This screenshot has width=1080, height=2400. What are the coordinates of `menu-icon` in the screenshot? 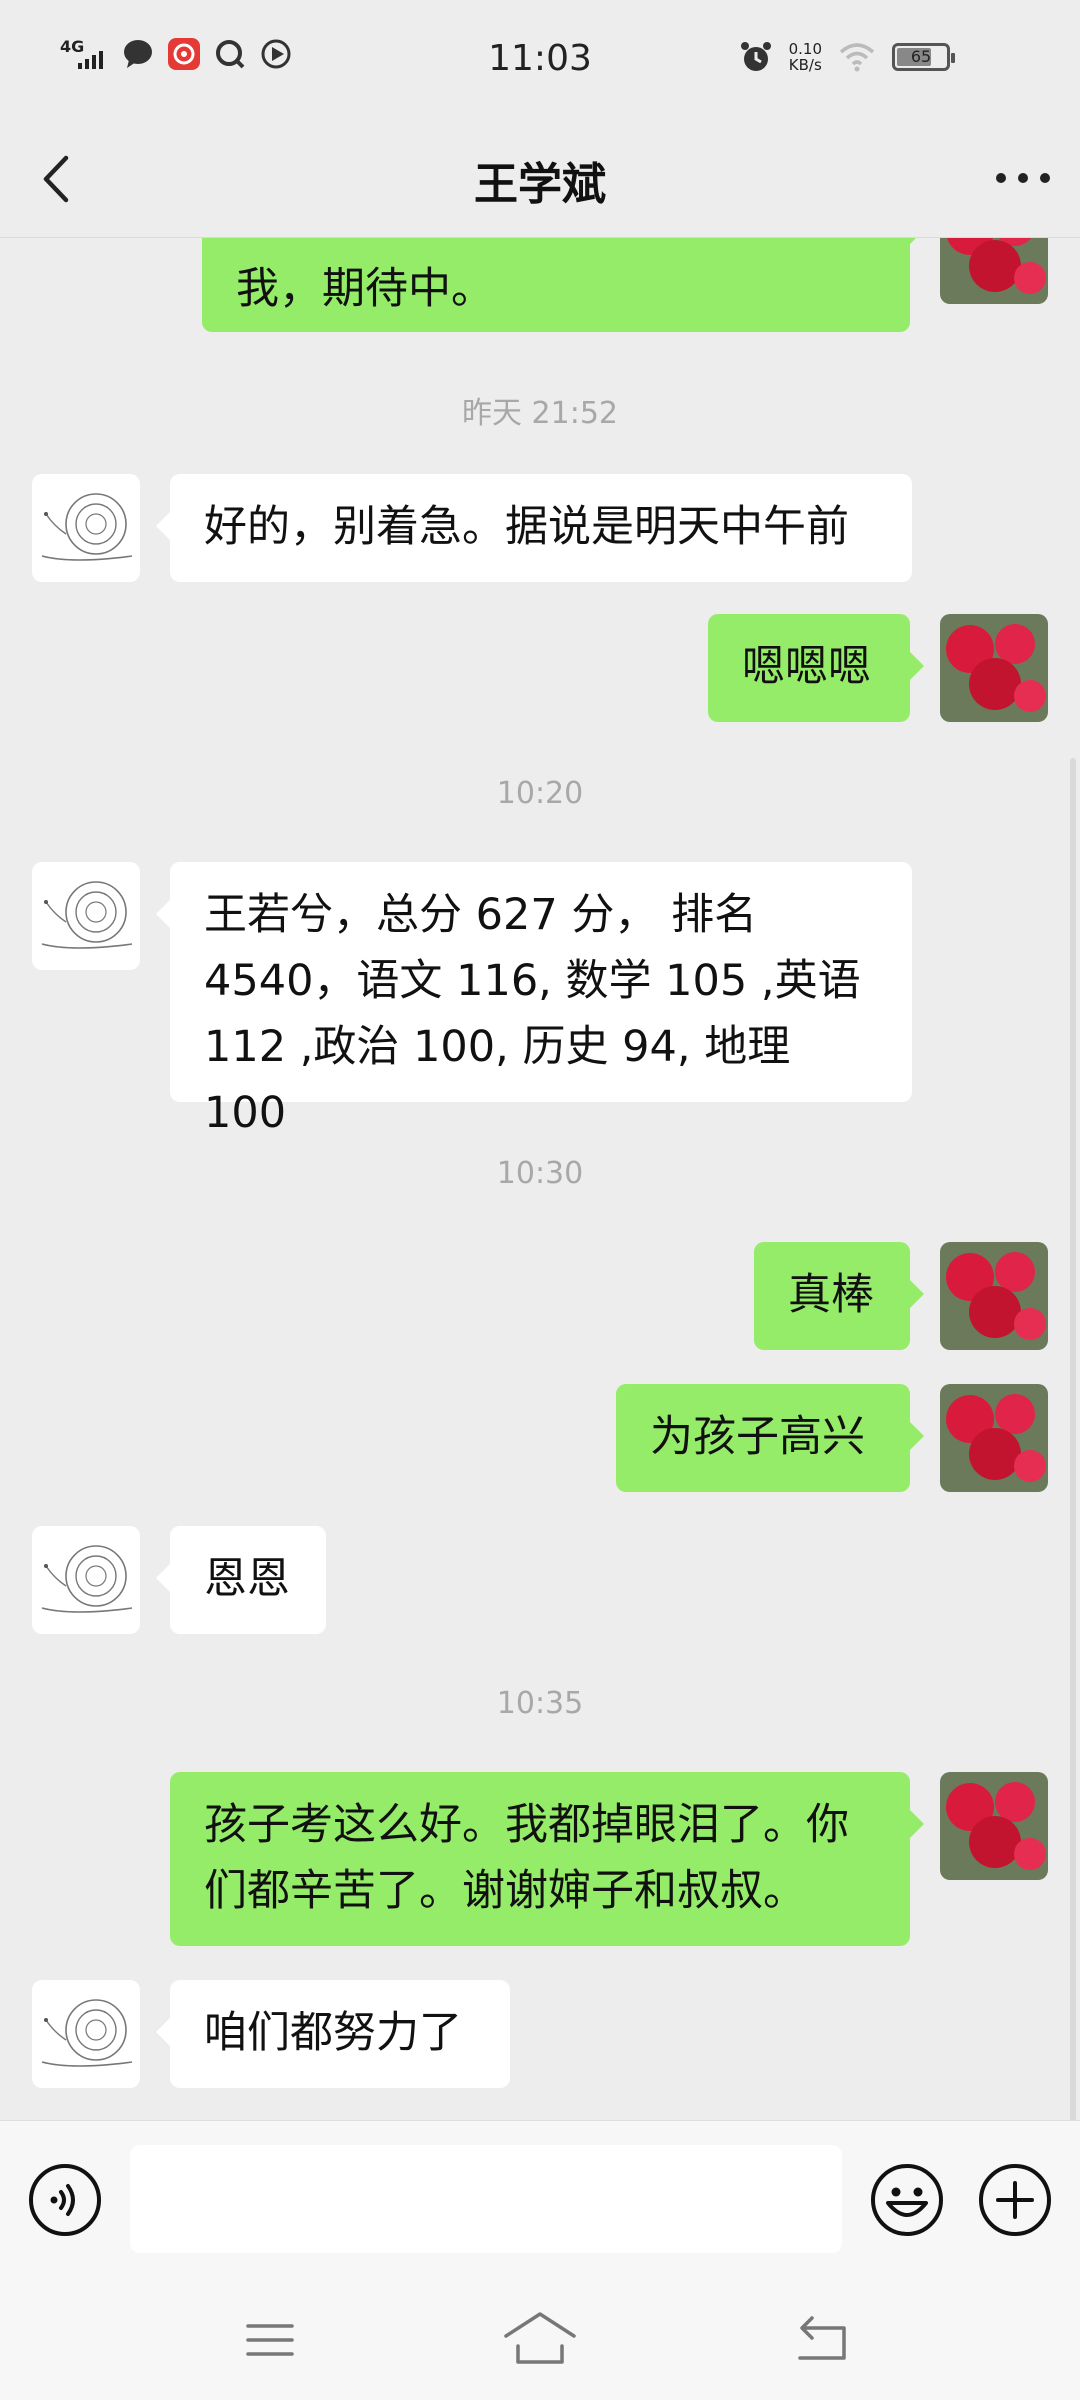 It's located at (270, 2340).